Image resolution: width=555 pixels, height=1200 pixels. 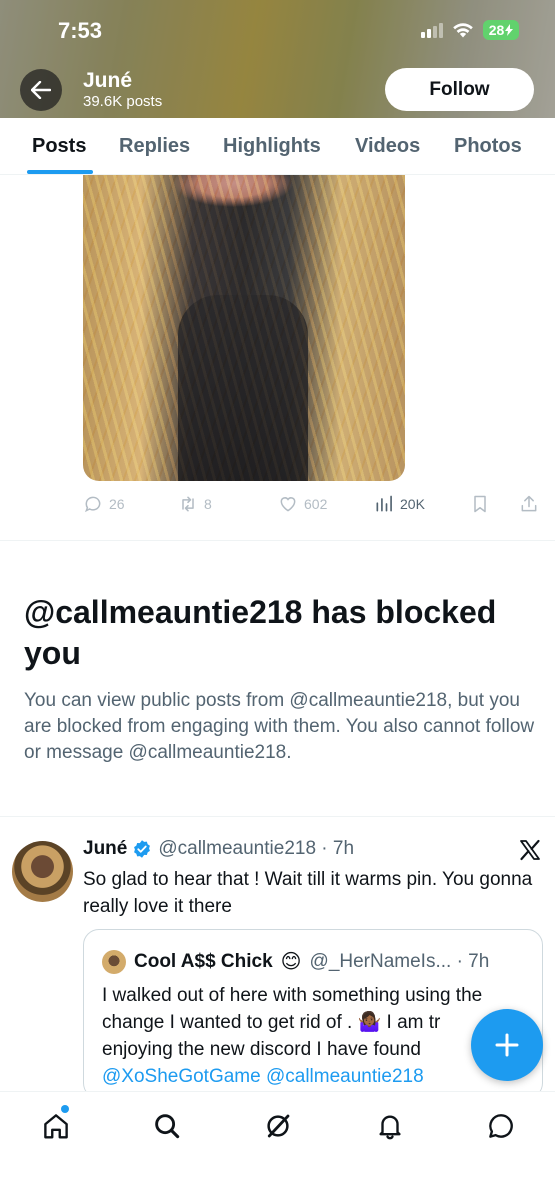 What do you see at coordinates (277, 59) in the screenshot?
I see `profile-header: 7:53 28 Juné 39.6K posts Follow` at bounding box center [277, 59].